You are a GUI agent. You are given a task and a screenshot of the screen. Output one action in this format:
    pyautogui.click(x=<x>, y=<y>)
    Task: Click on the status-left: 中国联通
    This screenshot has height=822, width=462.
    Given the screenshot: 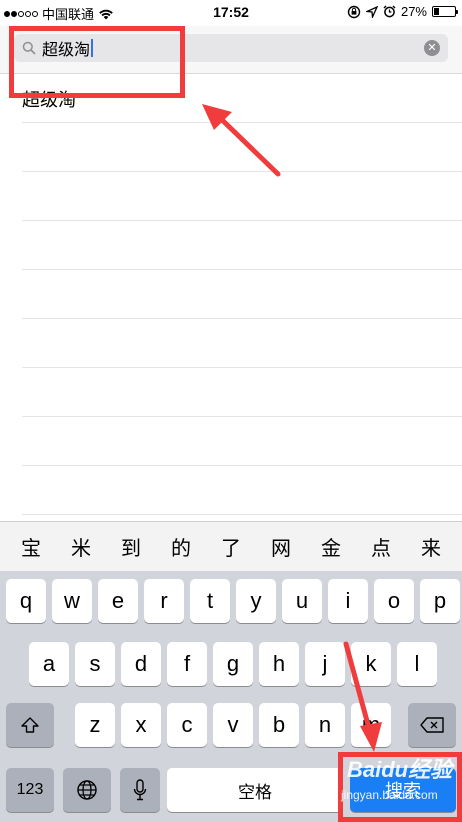 What is the action you would take?
    pyautogui.click(x=59, y=13)
    